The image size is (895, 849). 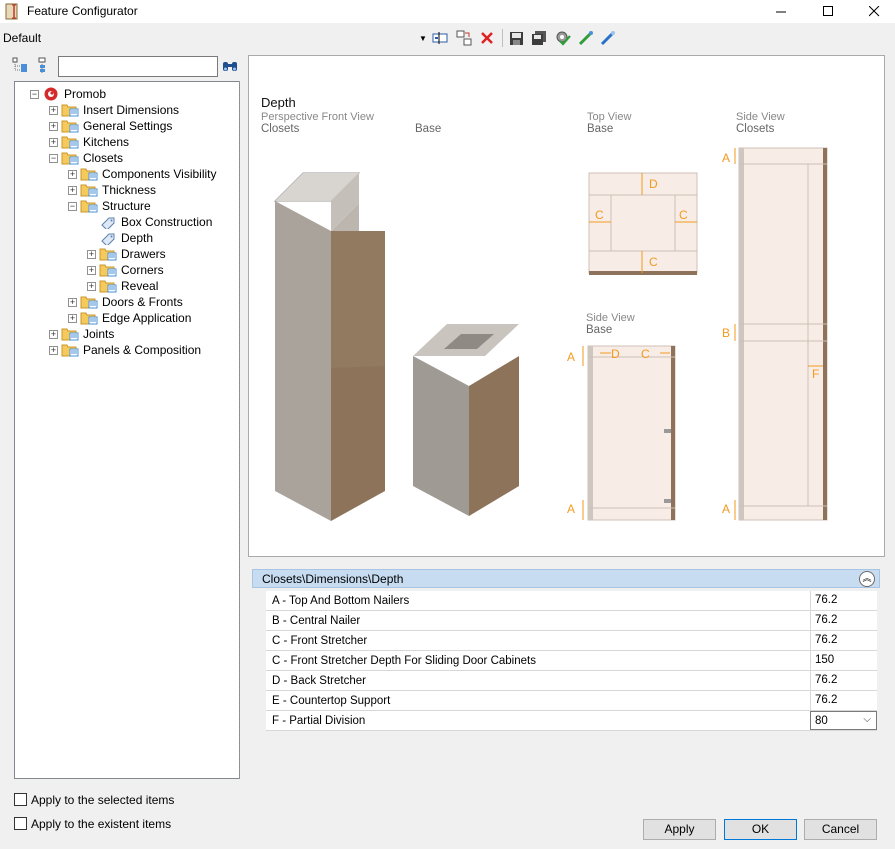 I want to click on save-button, so click(x=516, y=38).